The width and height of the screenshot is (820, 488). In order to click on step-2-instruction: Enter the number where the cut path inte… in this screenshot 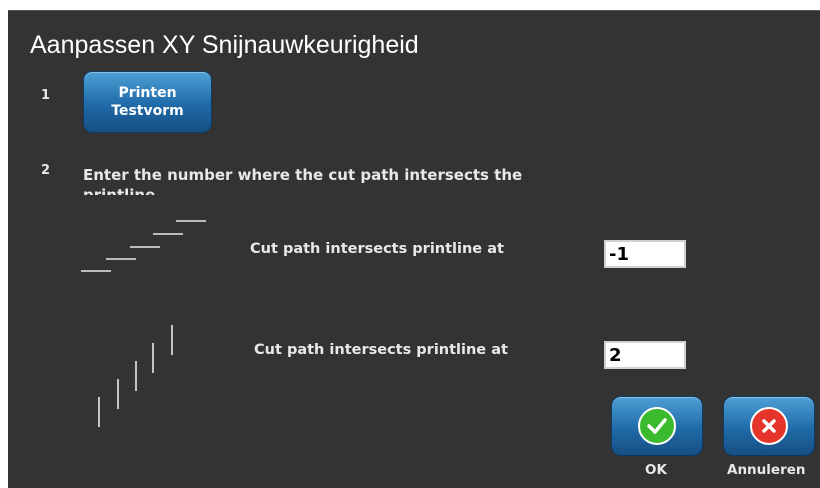, I will do `click(303, 180)`.